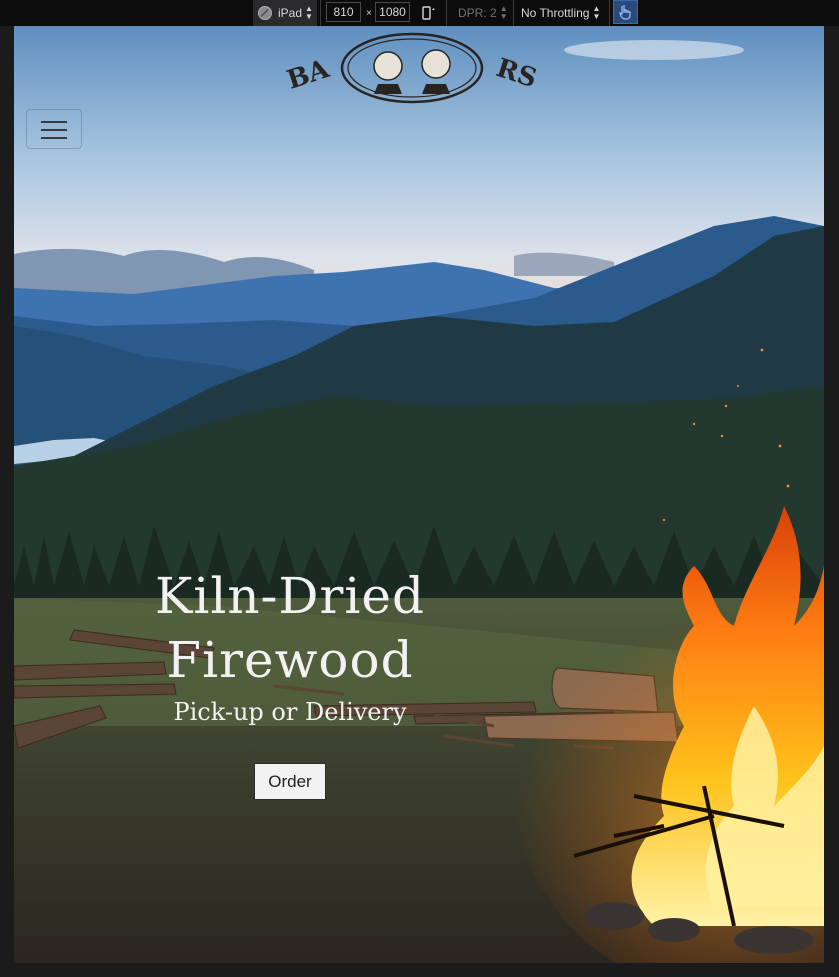  I want to click on navbar-toggle-button, so click(54, 129).